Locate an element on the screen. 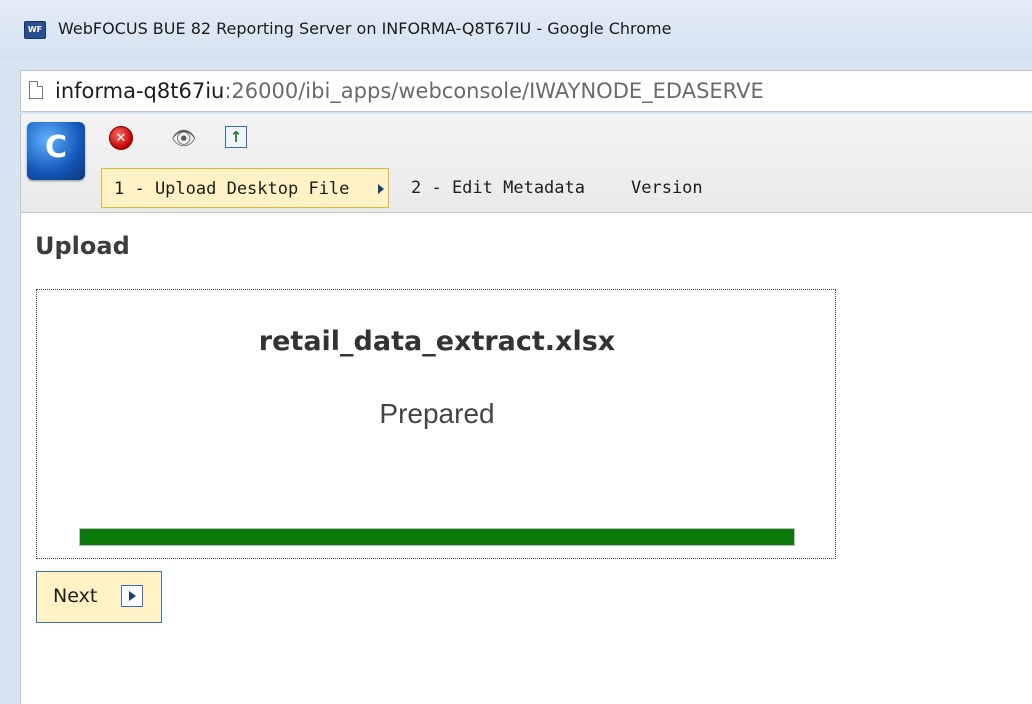 This screenshot has height=704, width=1032. arrow-right-icon is located at coordinates (132, 596).